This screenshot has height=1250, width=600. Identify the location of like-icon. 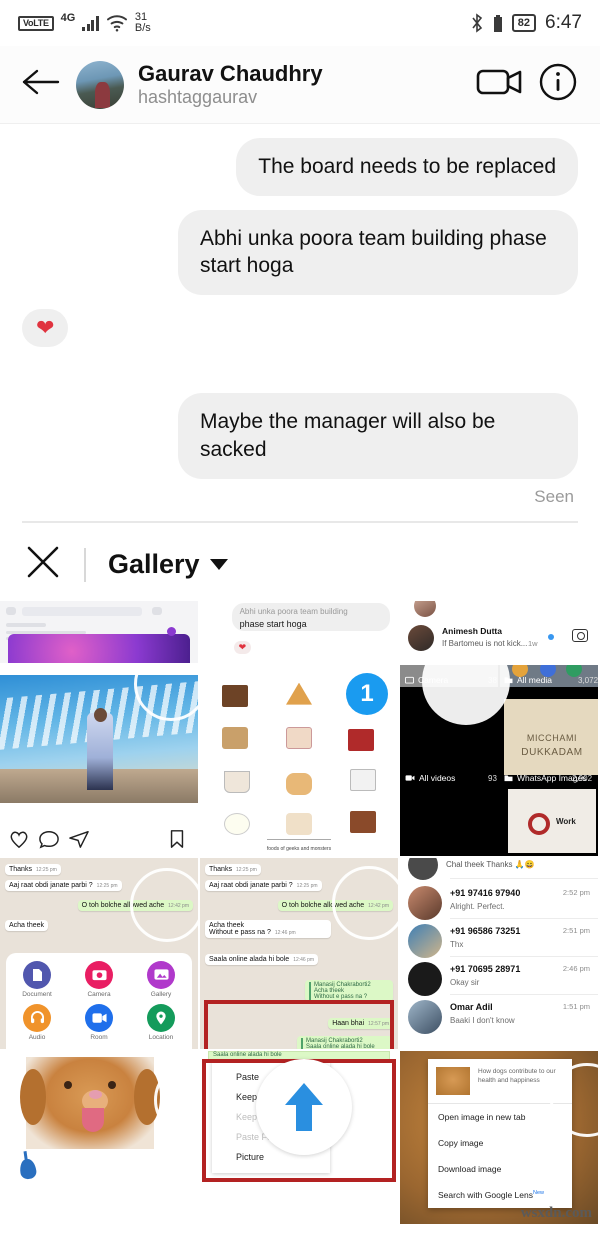
(19, 839).